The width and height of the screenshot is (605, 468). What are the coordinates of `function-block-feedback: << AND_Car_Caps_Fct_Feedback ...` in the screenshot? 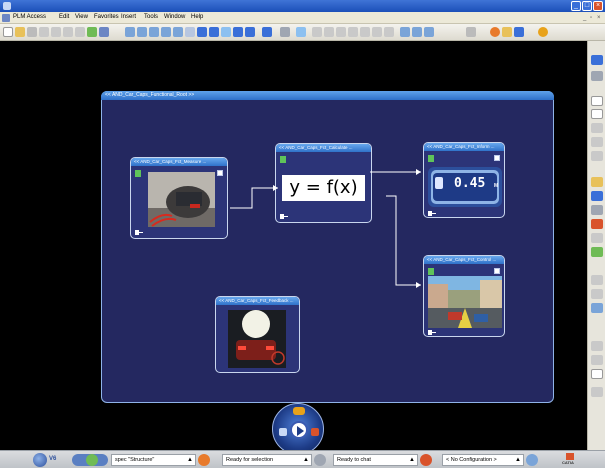 It's located at (257, 334).